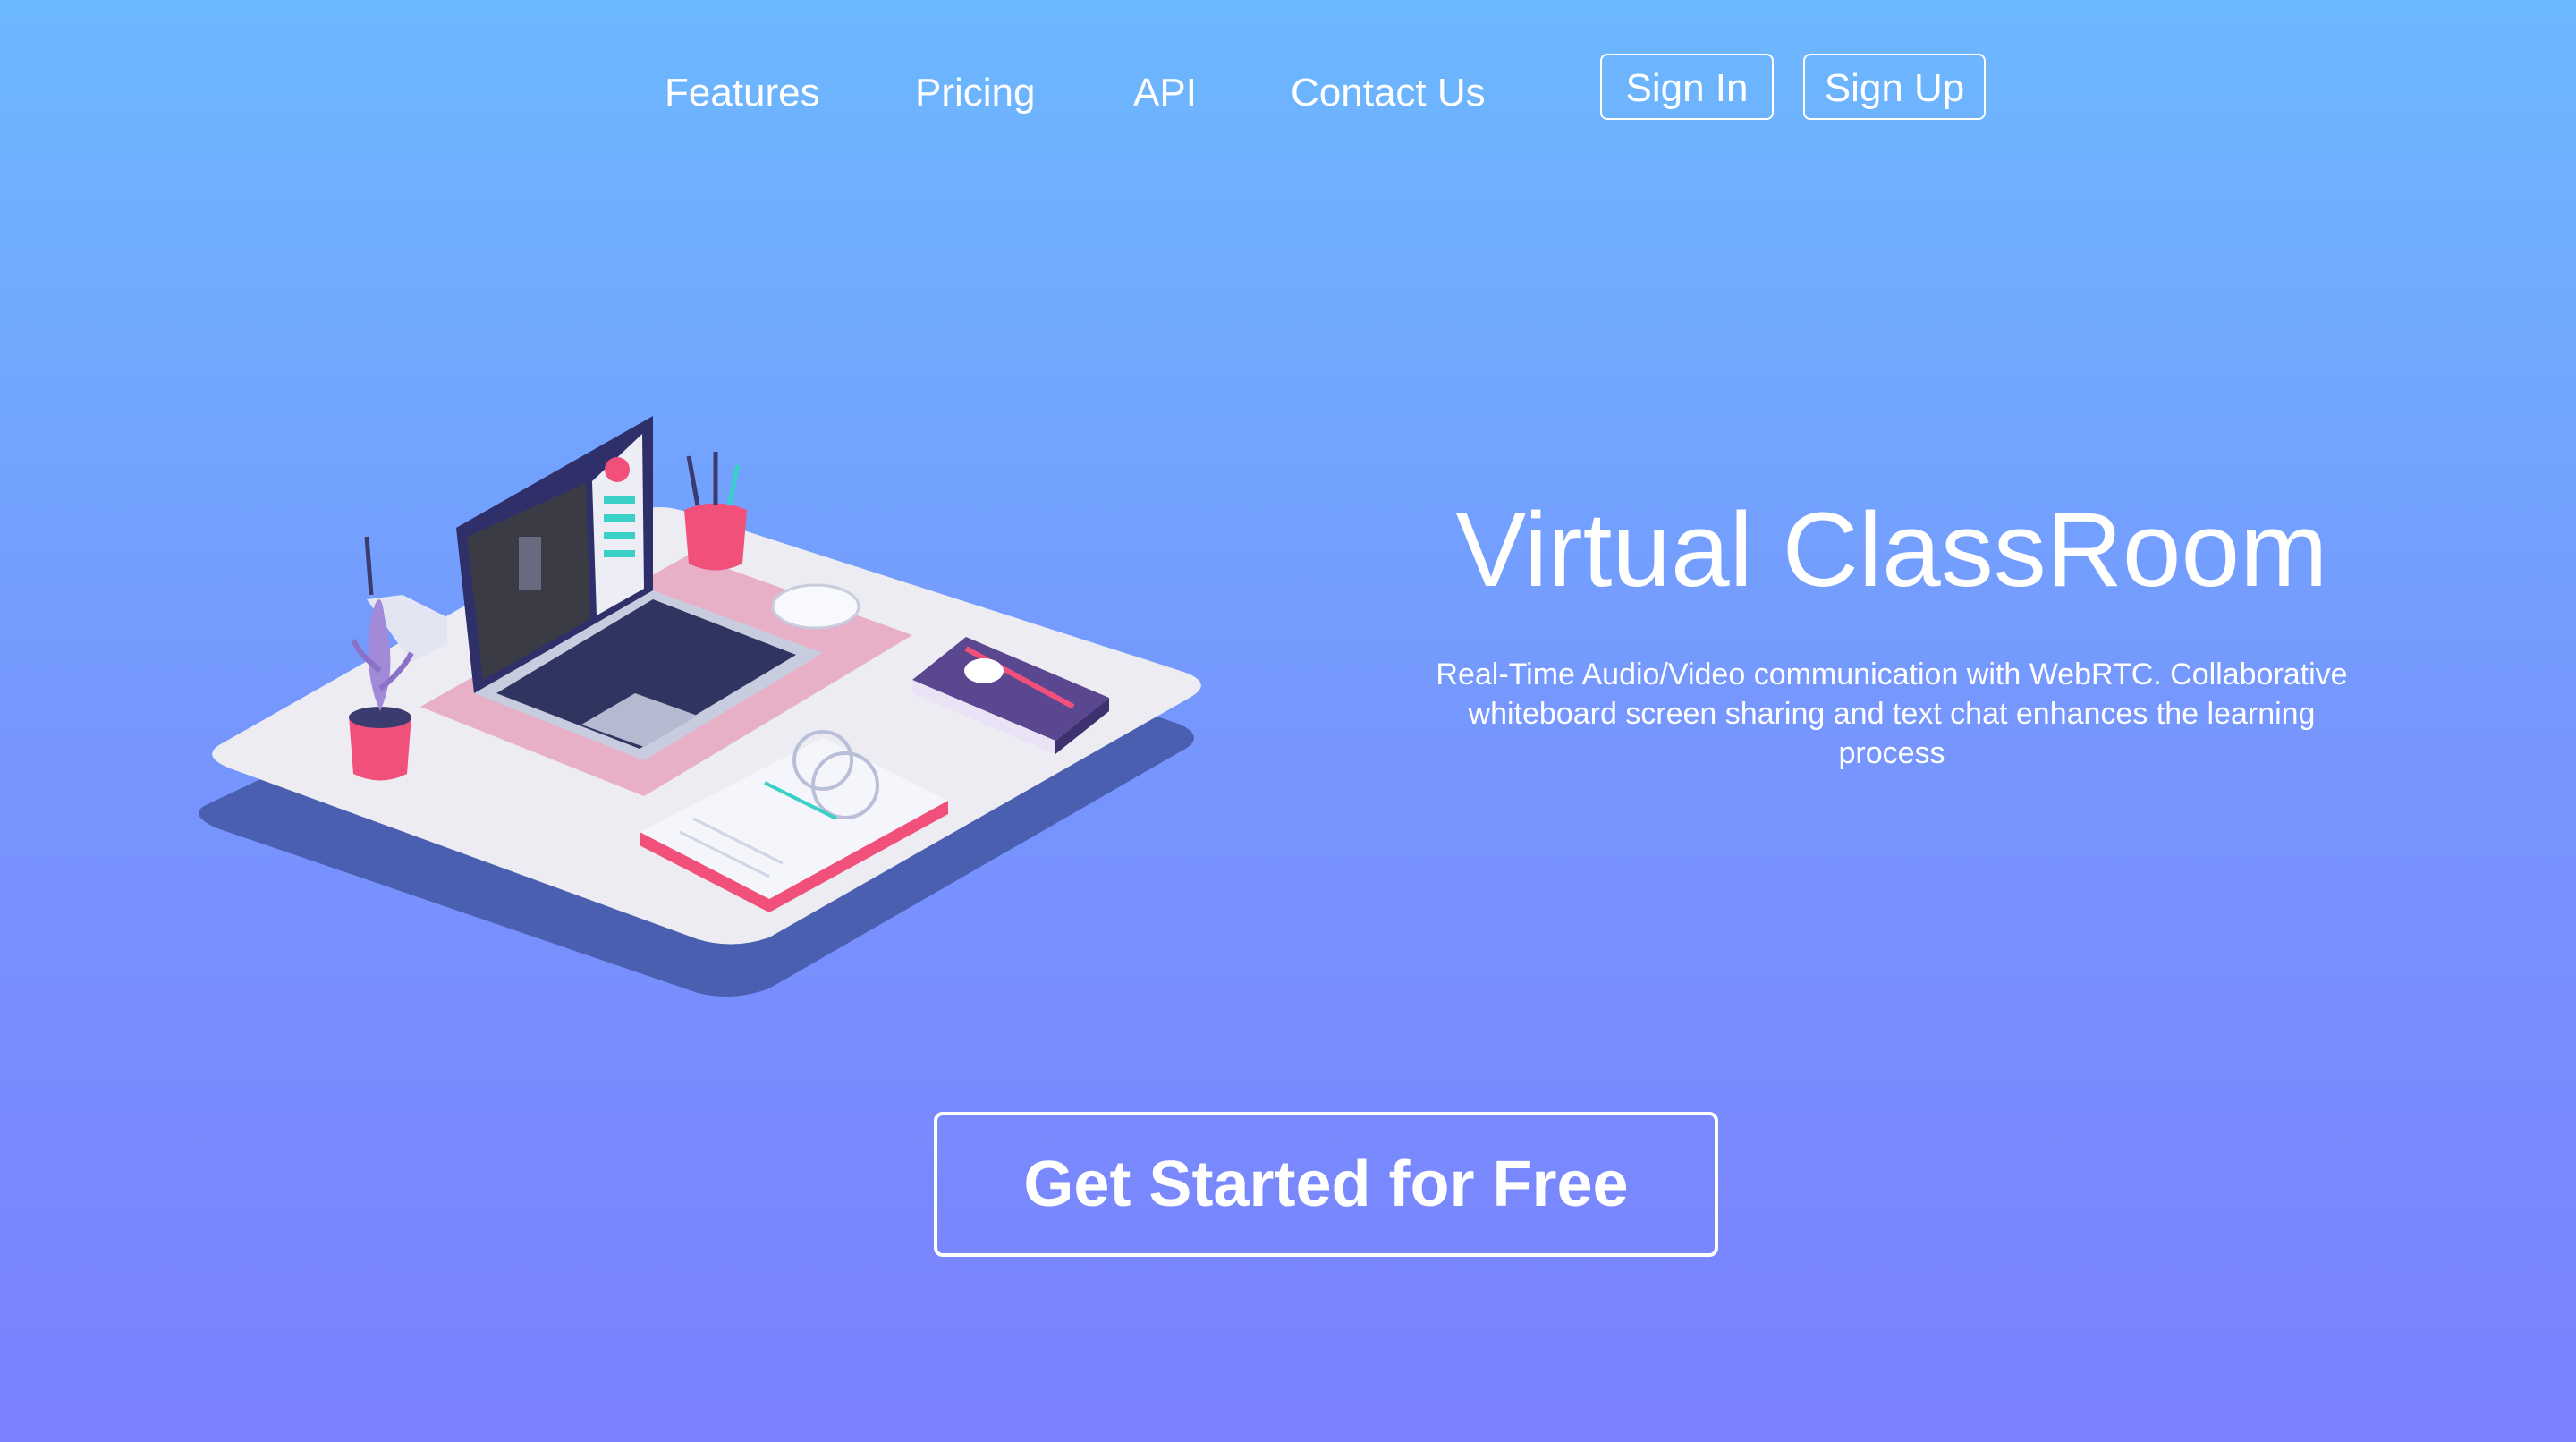  What do you see at coordinates (715, 537) in the screenshot?
I see `pen-cup-icon` at bounding box center [715, 537].